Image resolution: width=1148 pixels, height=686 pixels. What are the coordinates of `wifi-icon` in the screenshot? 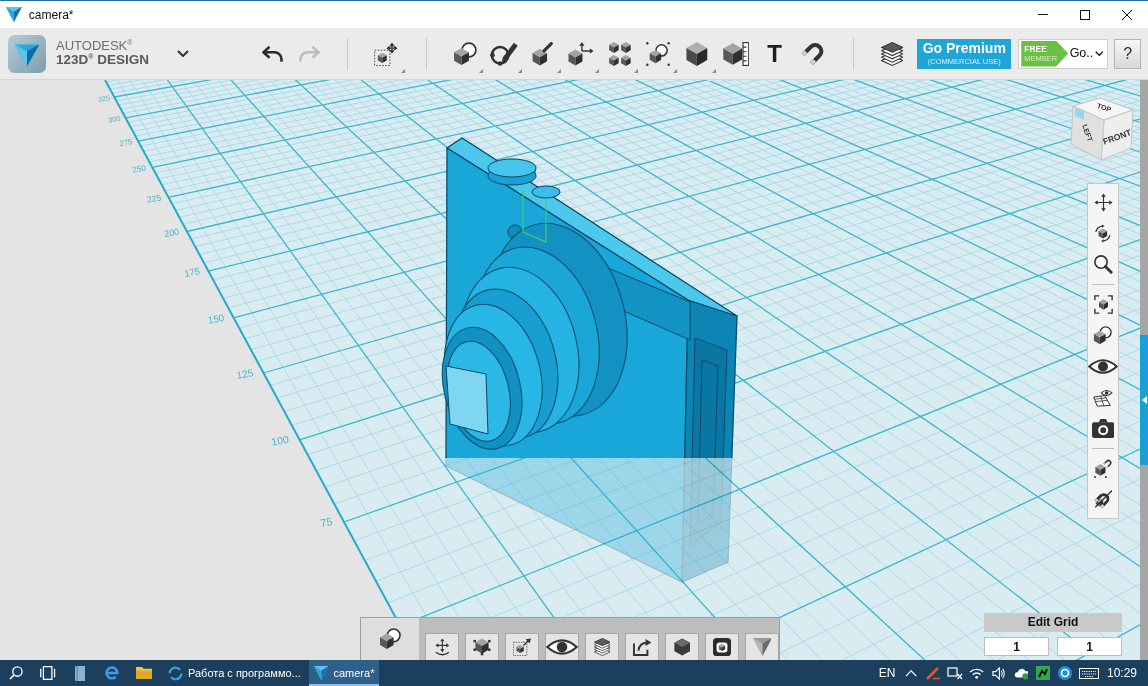 It's located at (977, 673).